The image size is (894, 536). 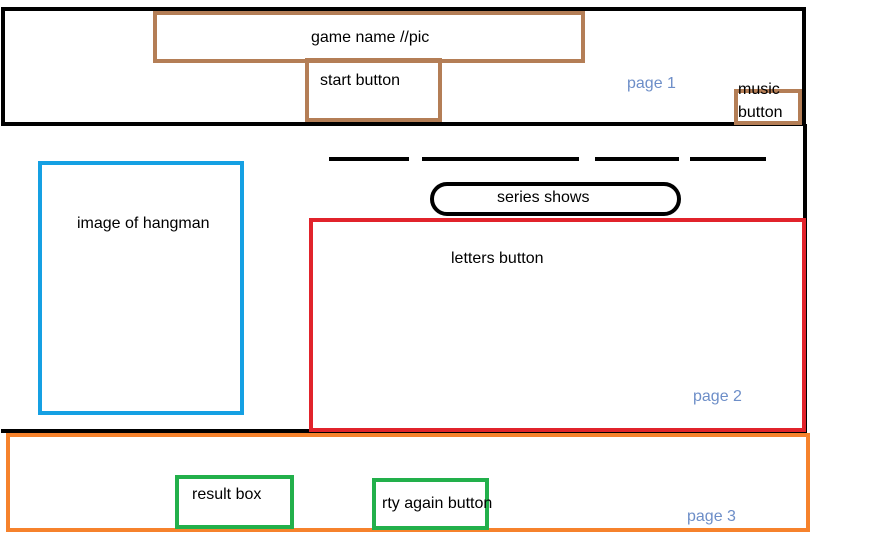 I want to click on start-button-label: start button, so click(x=360, y=80).